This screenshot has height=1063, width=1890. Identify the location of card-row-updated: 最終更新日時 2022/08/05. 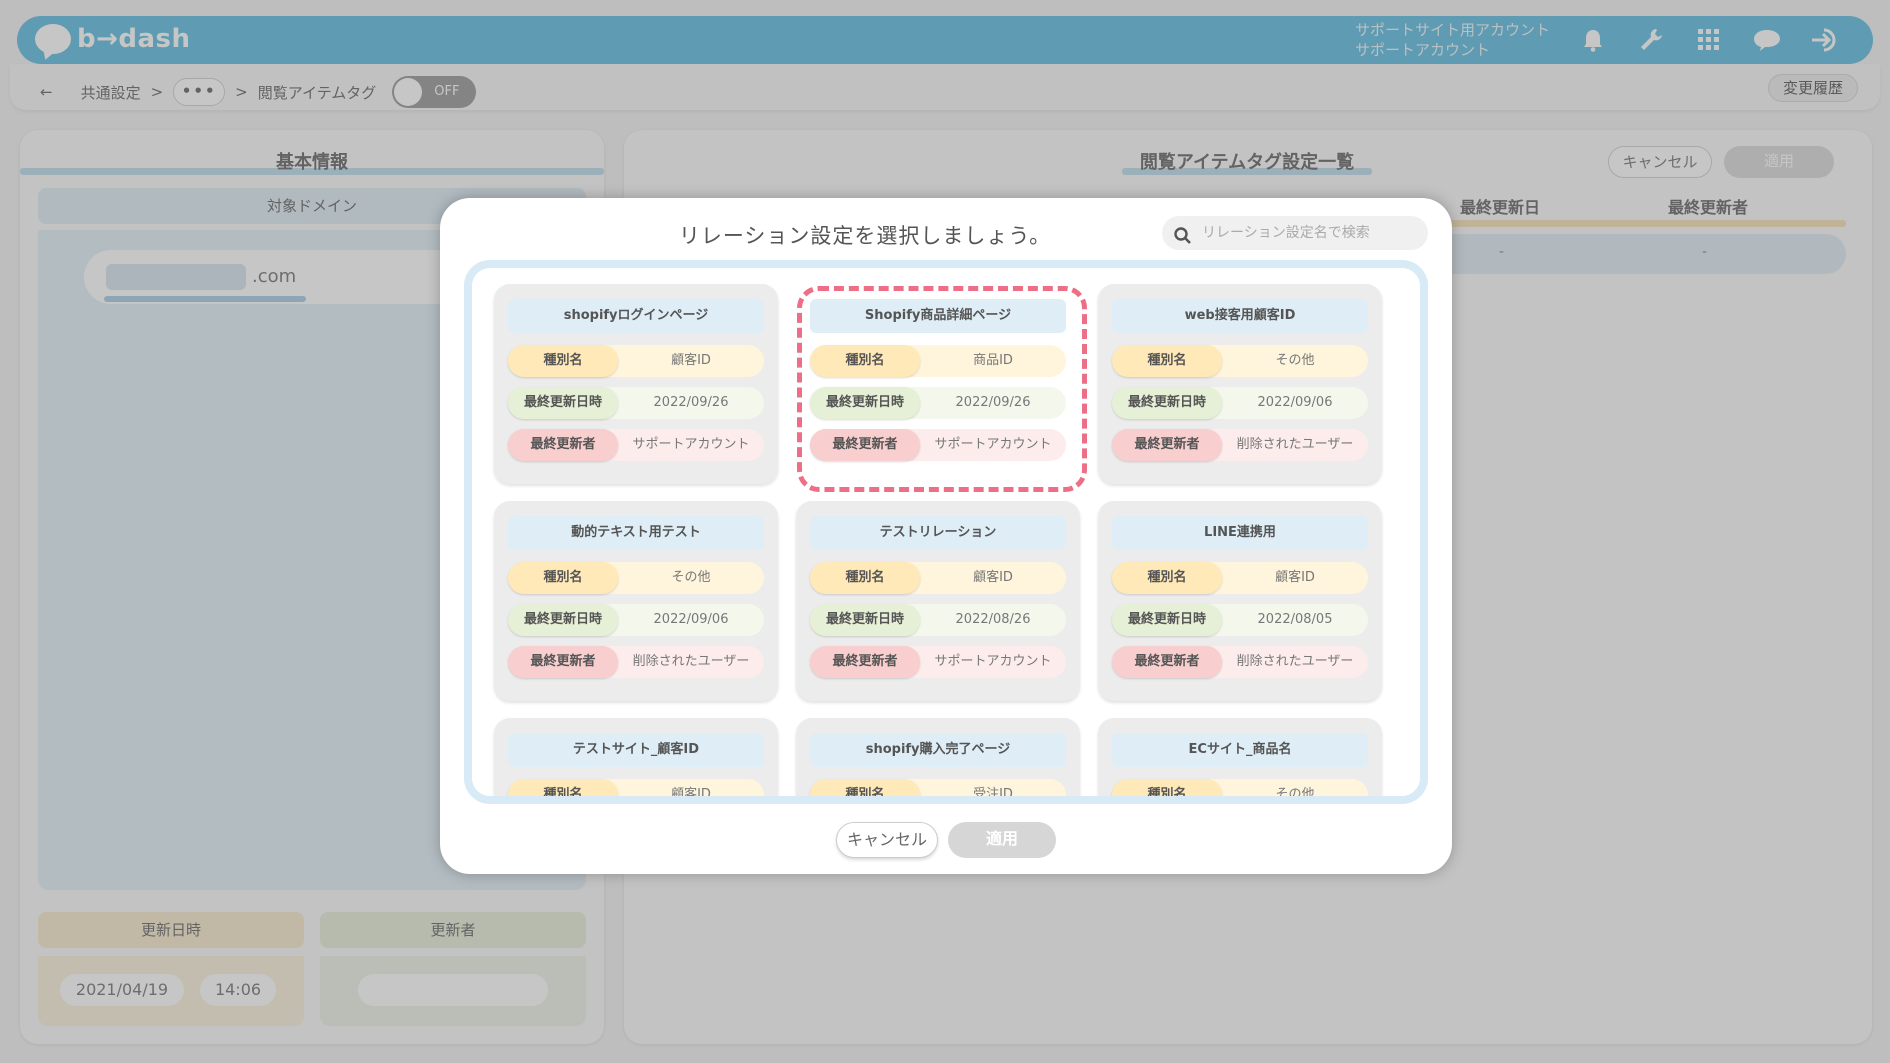
(1240, 620).